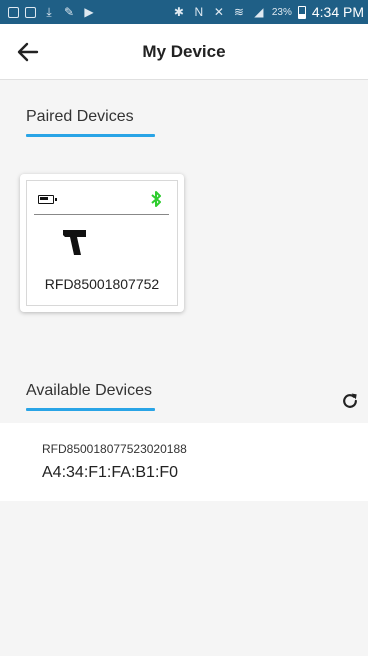 The image size is (368, 656). I want to click on mute-icon: ✕, so click(218, 12).